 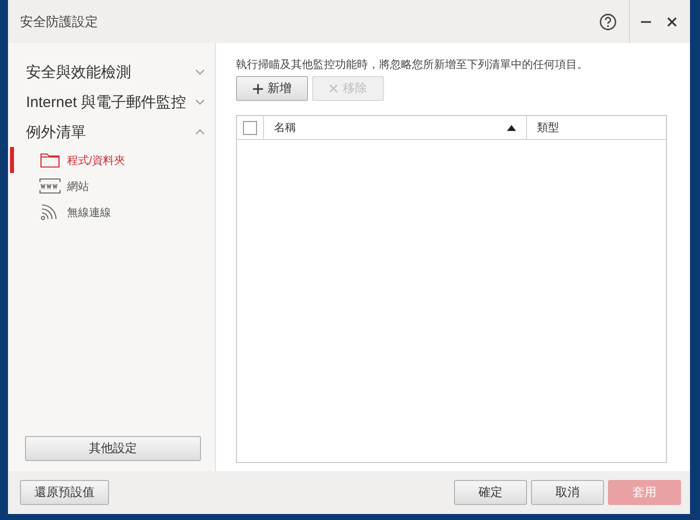 What do you see at coordinates (333, 88) in the screenshot?
I see `x-icon` at bounding box center [333, 88].